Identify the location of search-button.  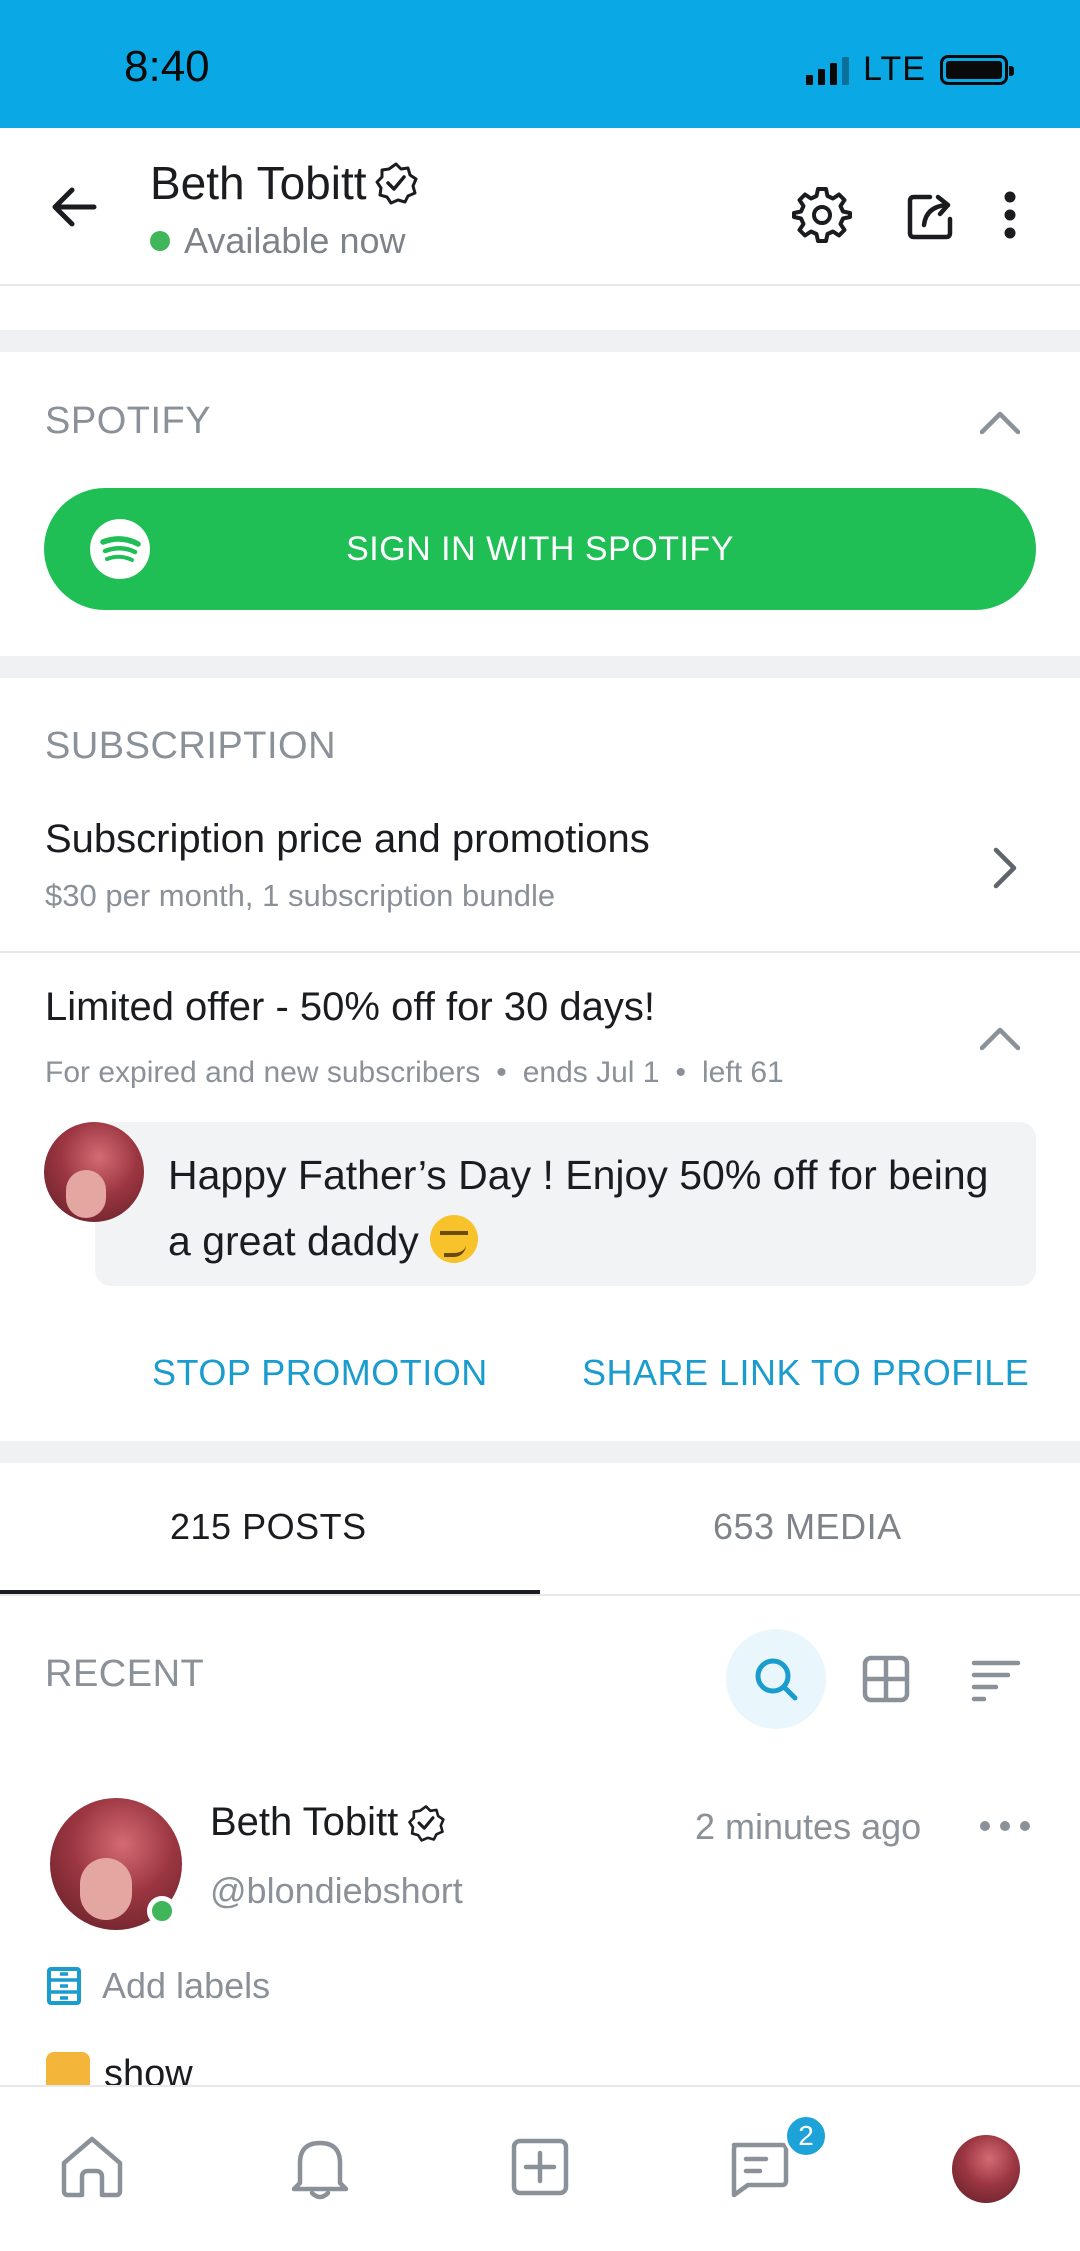
(776, 1679).